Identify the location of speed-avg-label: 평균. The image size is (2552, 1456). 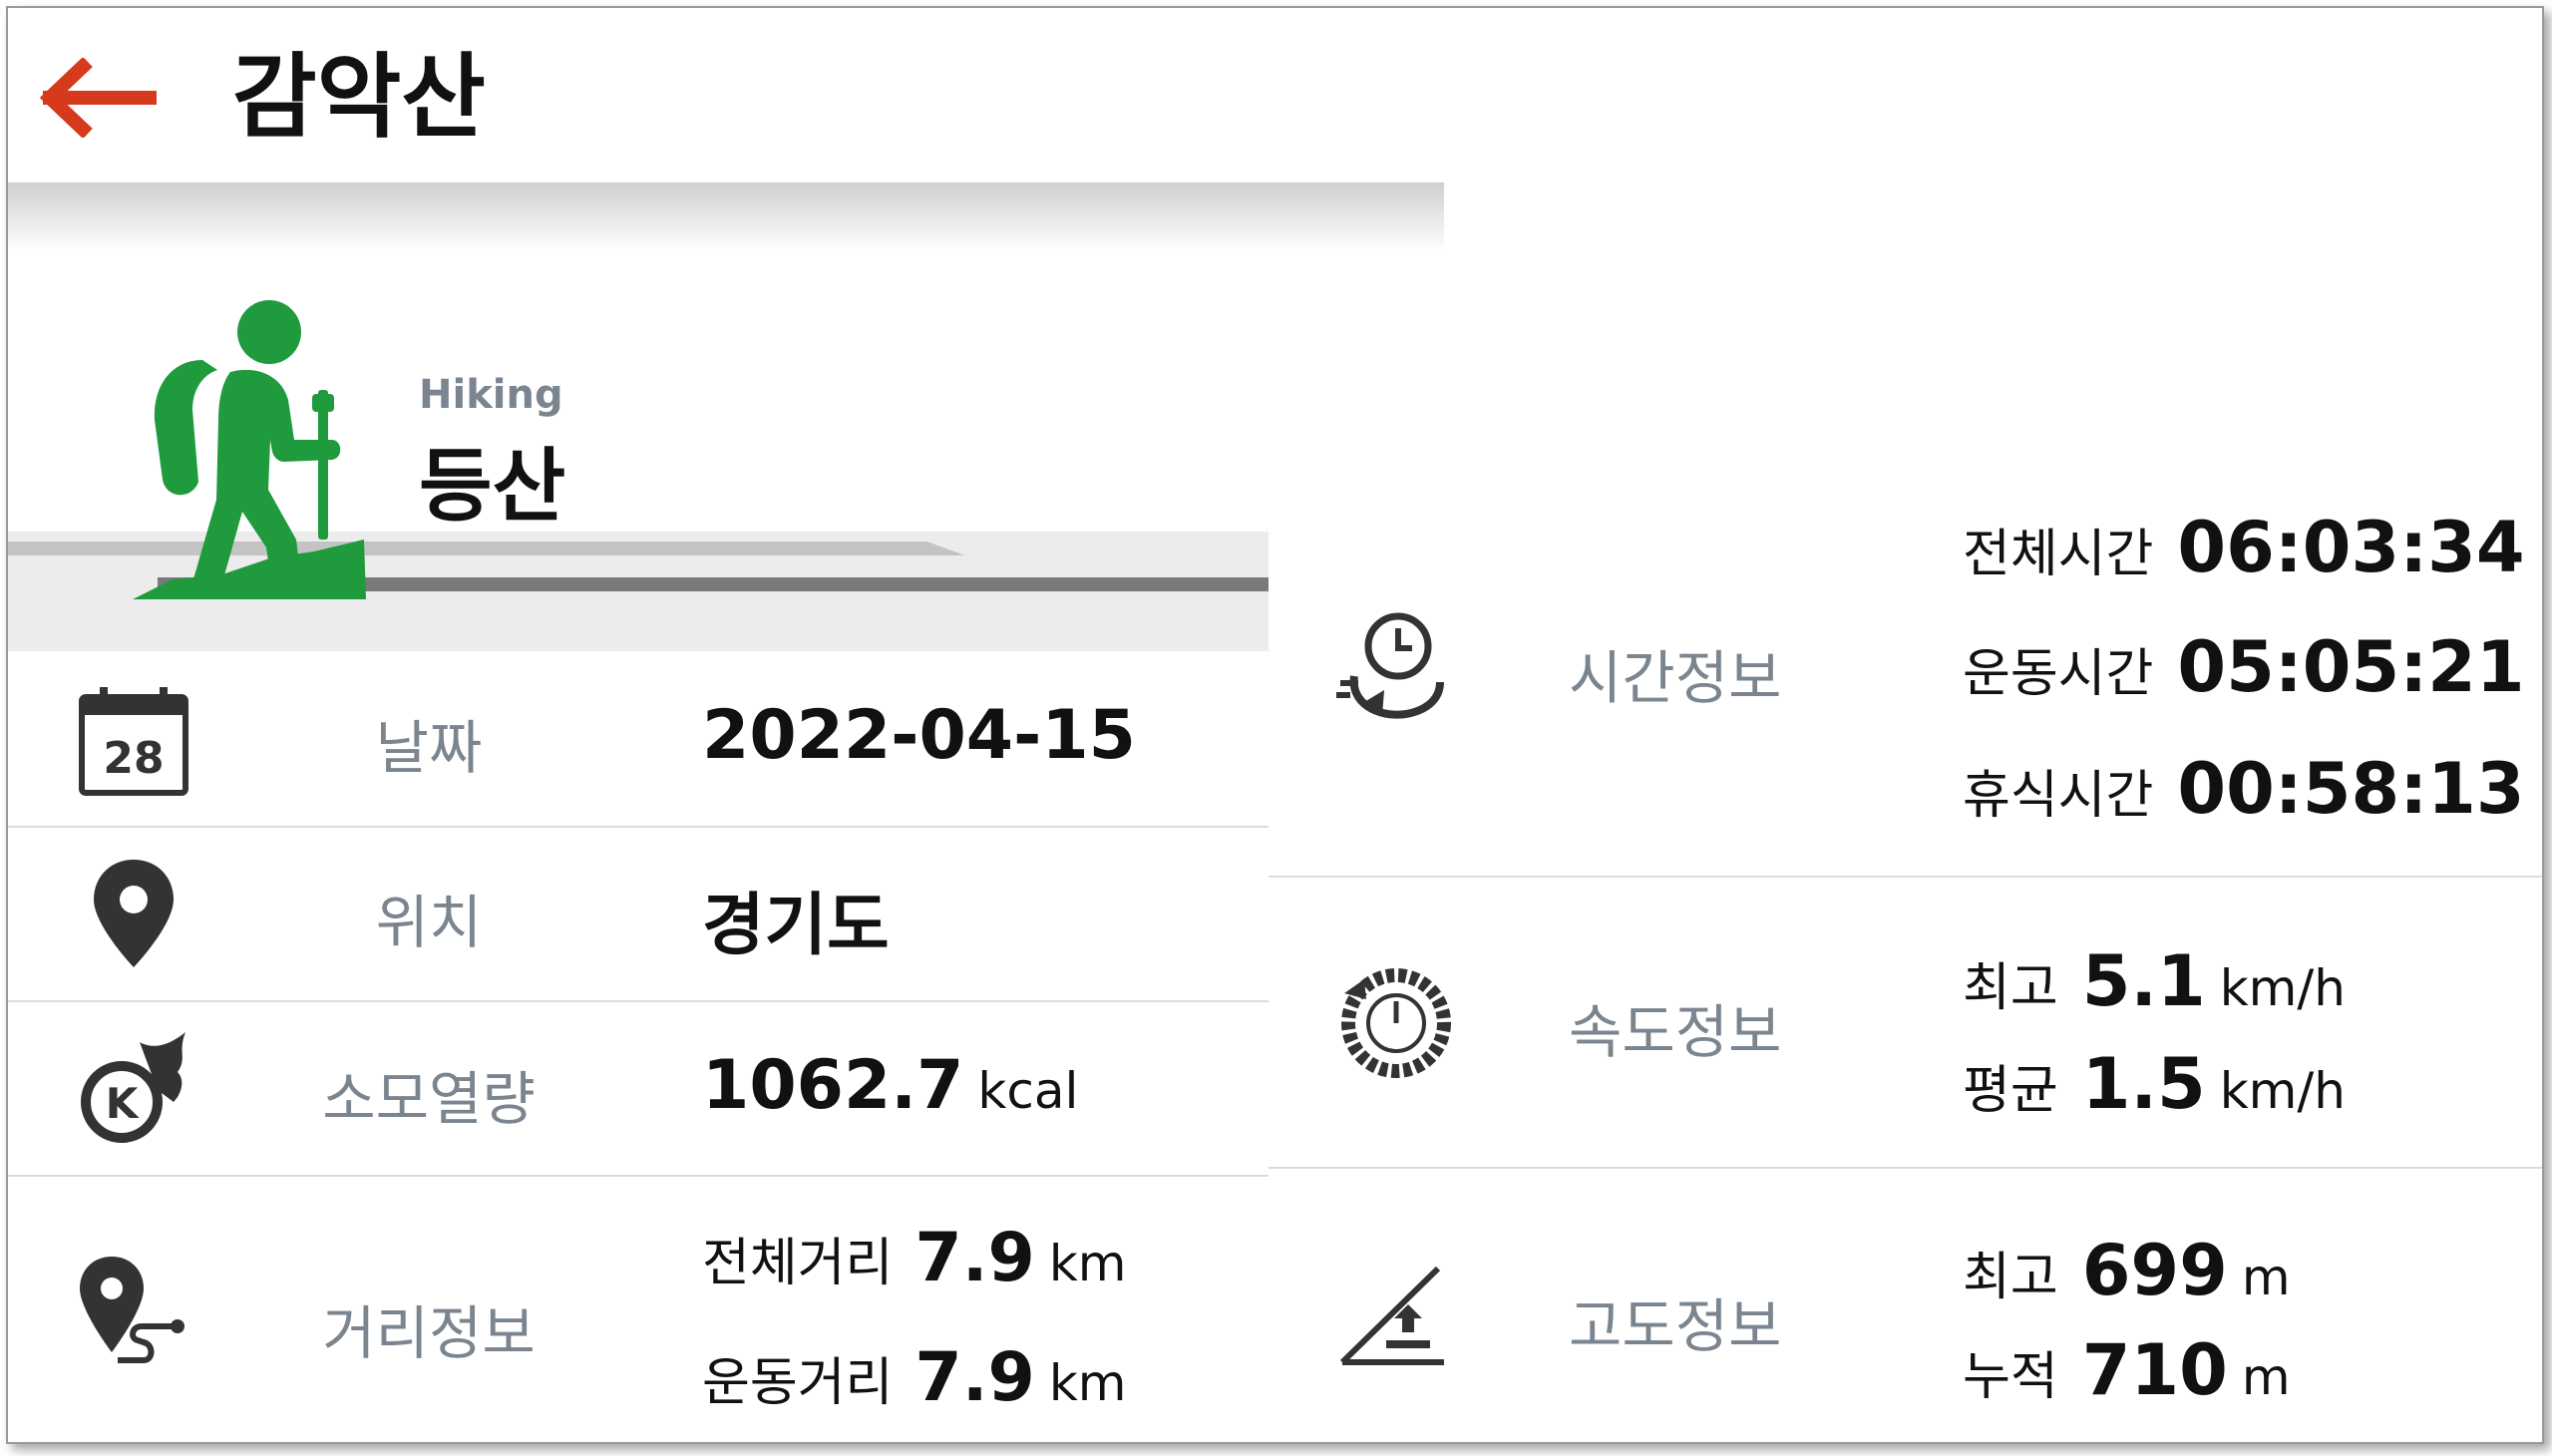
(2010, 1091).